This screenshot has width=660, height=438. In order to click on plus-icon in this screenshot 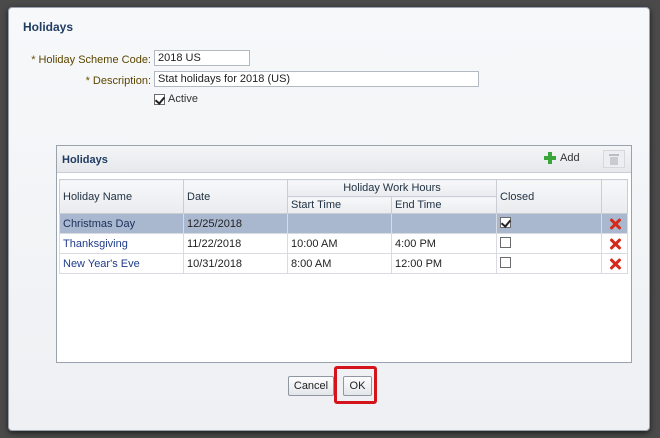, I will do `click(550, 158)`.